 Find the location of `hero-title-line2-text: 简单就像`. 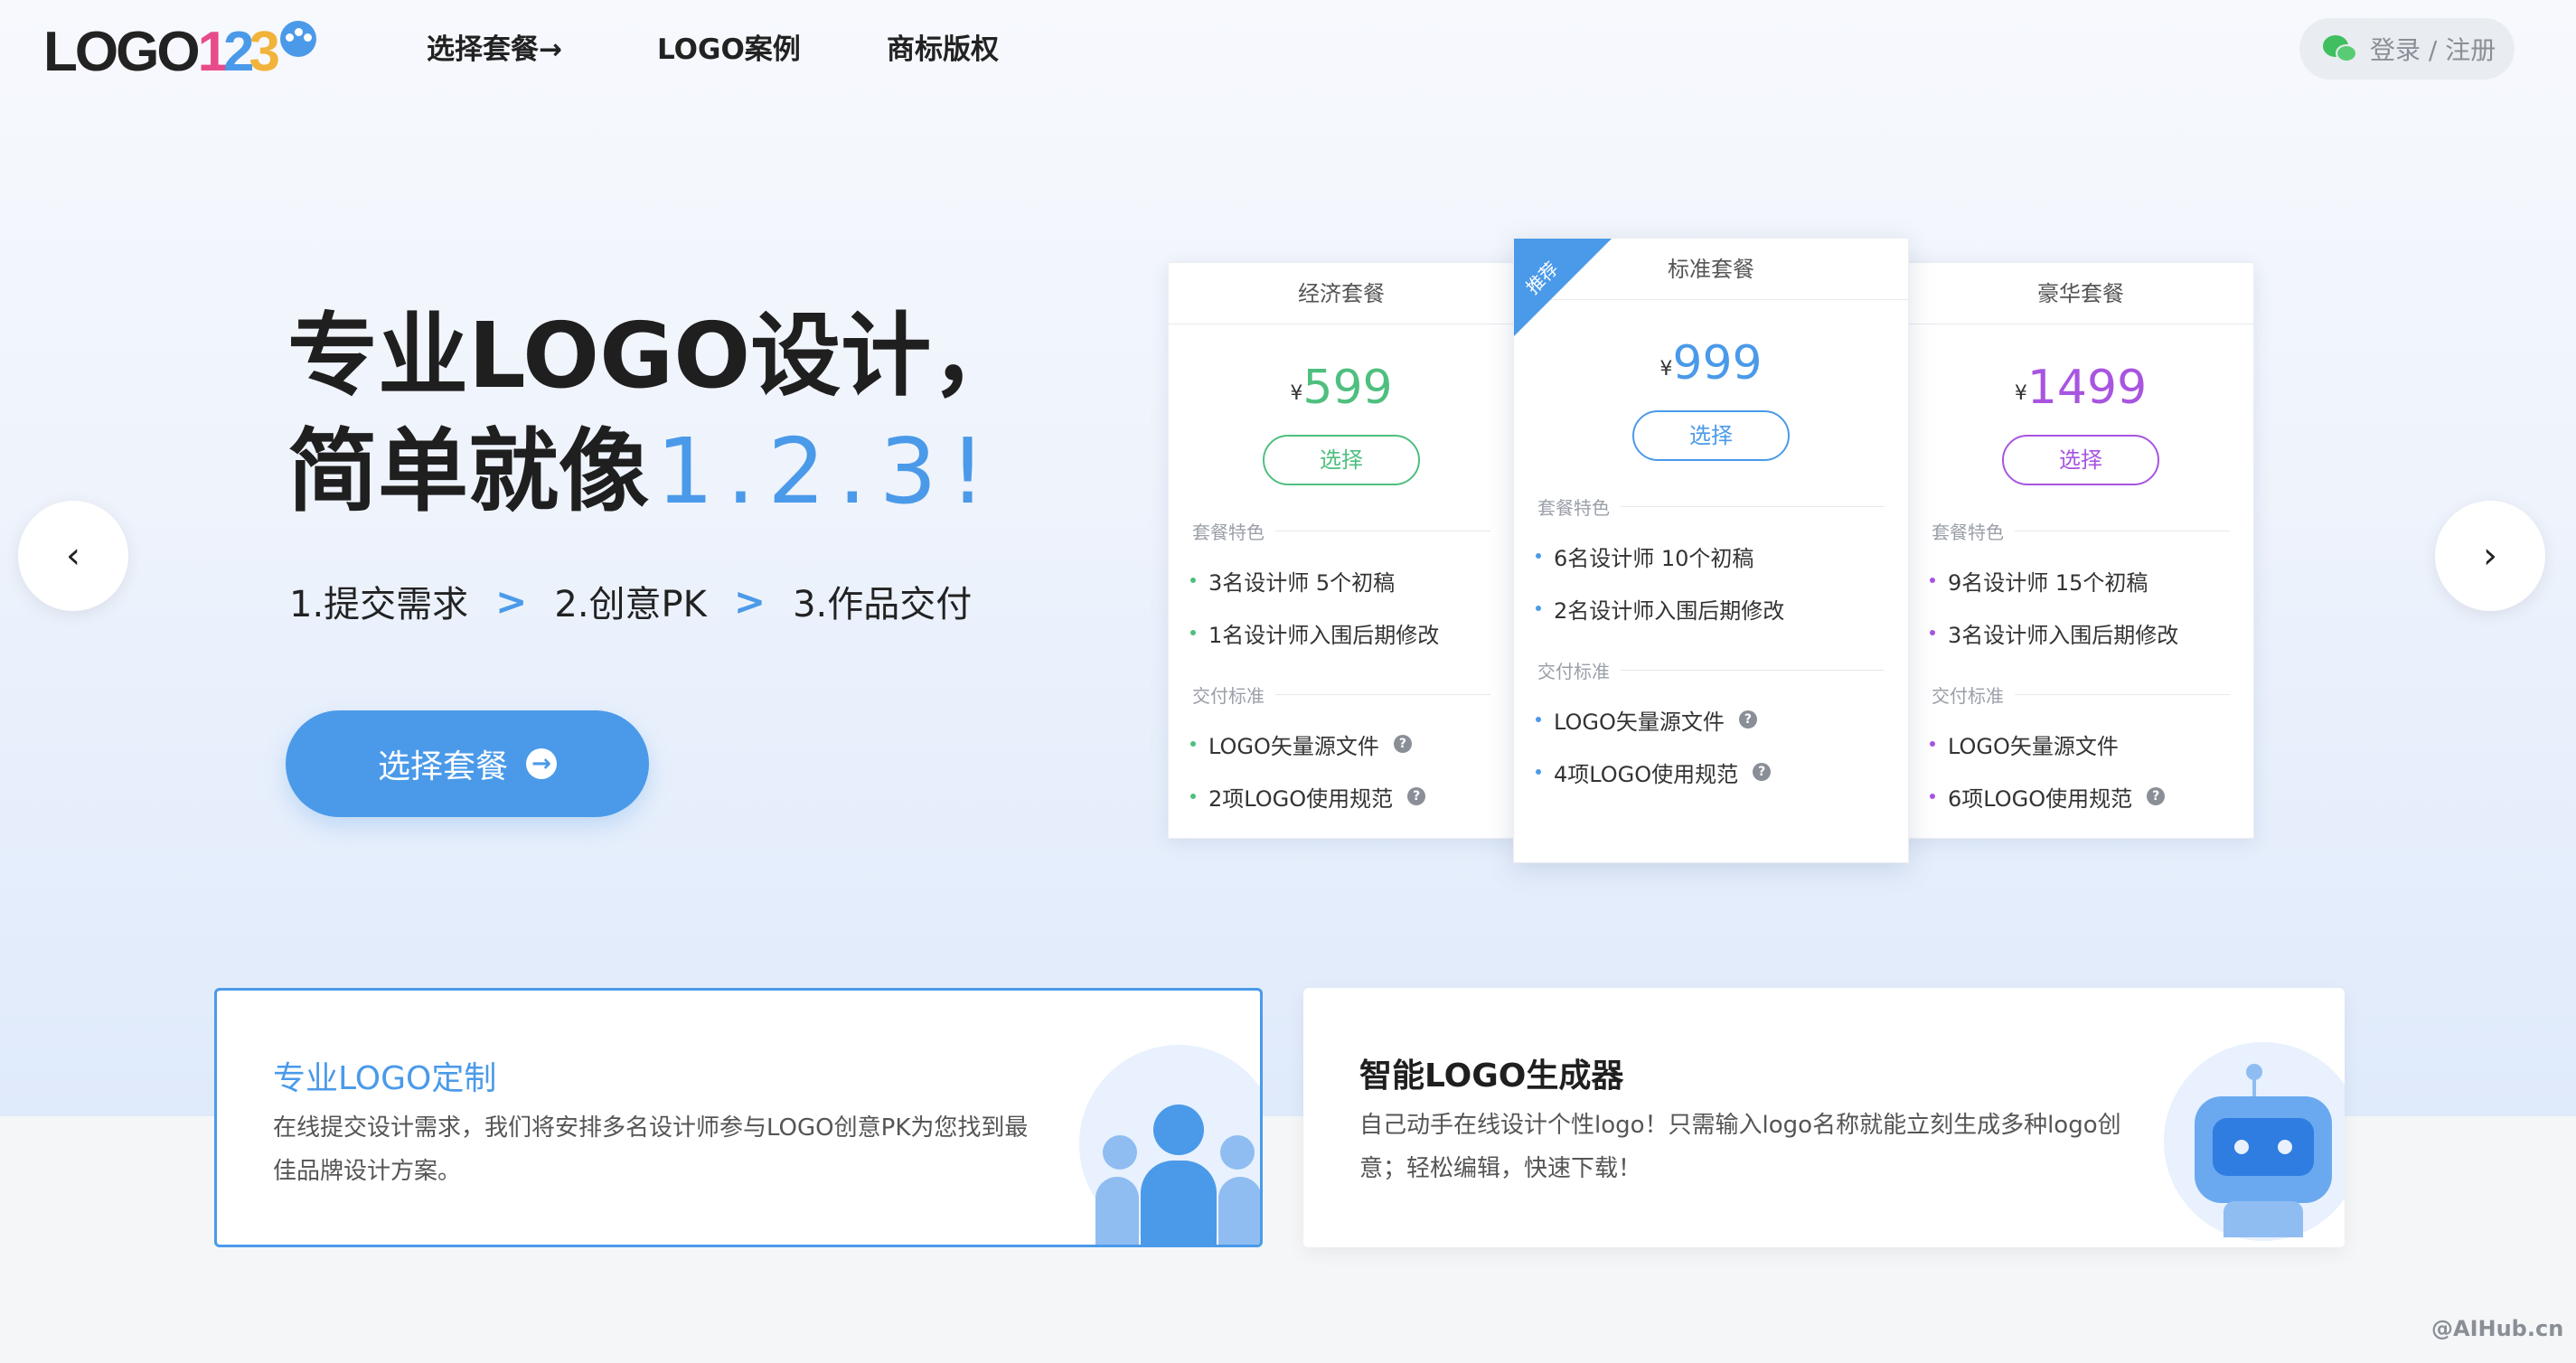

hero-title-line2-text: 简单就像 is located at coordinates (468, 471).